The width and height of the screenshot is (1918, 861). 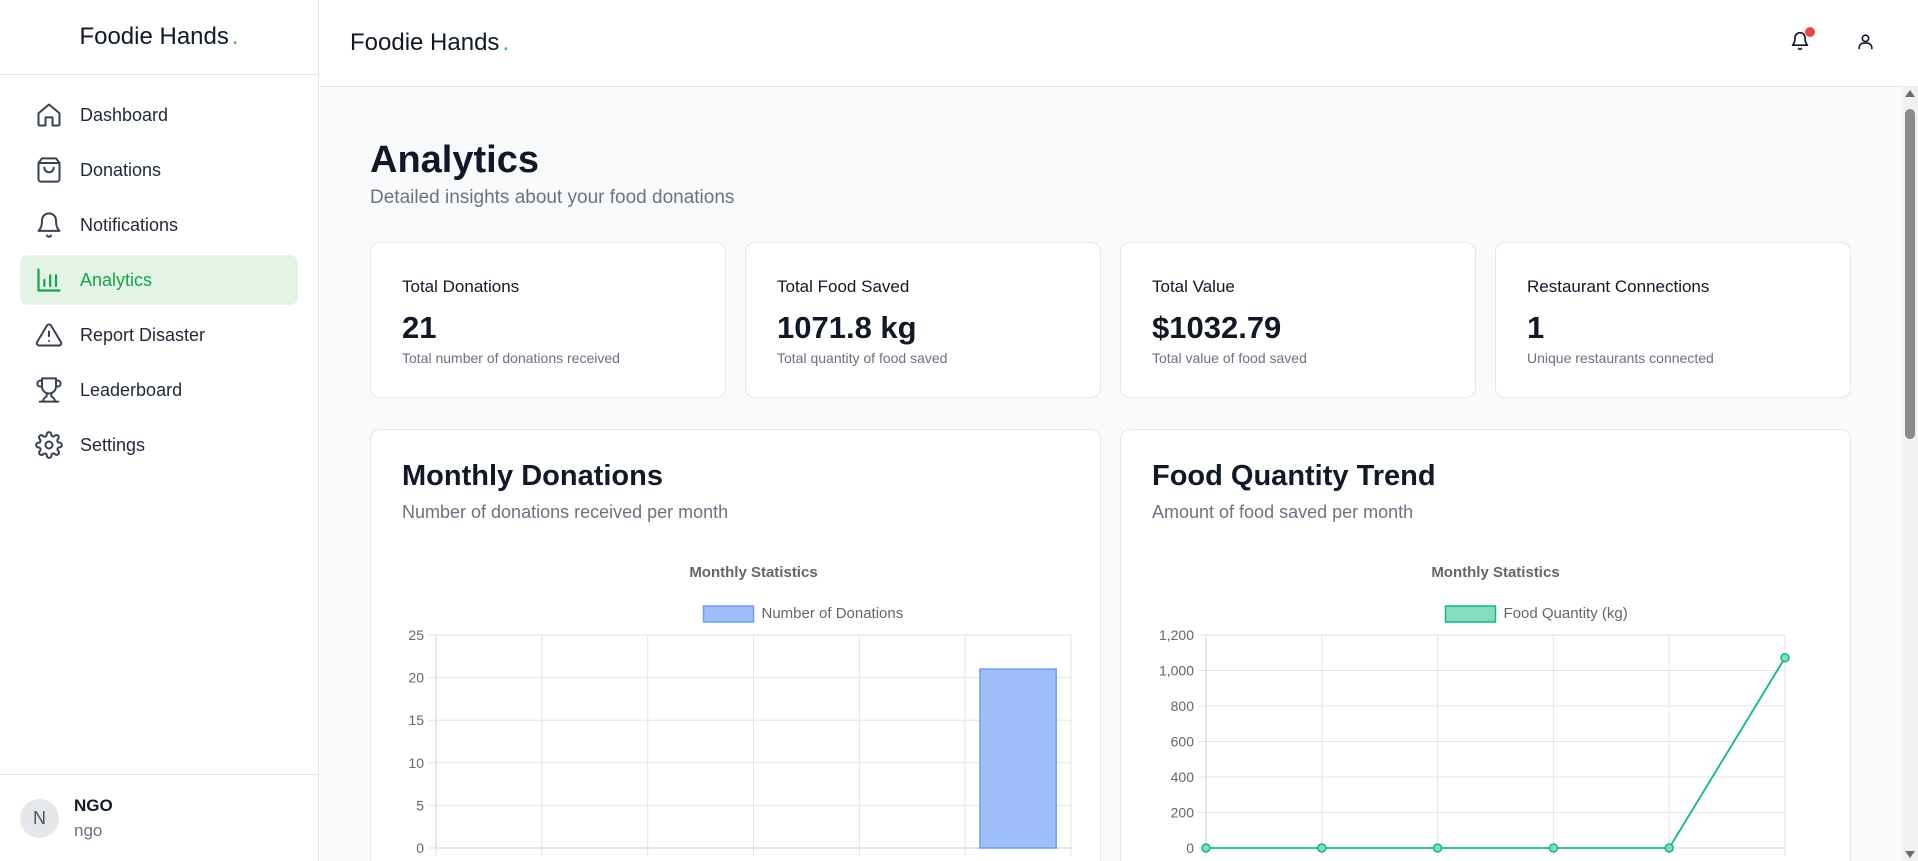 I want to click on header-actions, so click(x=1849, y=43).